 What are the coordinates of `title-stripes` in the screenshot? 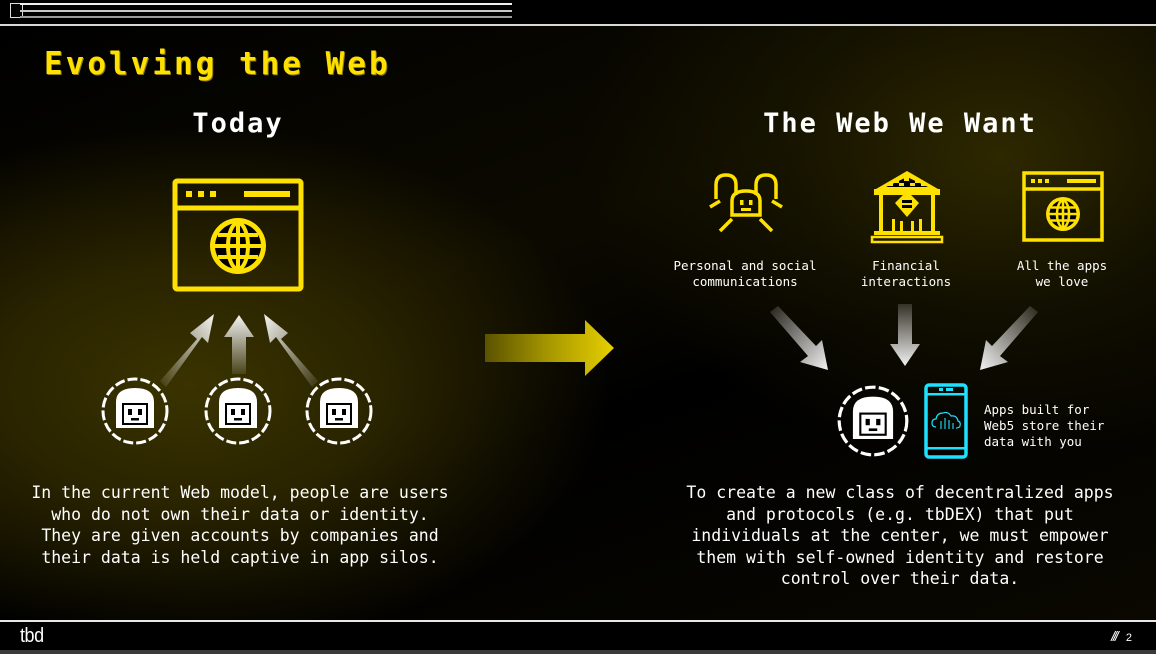 It's located at (588, 12).